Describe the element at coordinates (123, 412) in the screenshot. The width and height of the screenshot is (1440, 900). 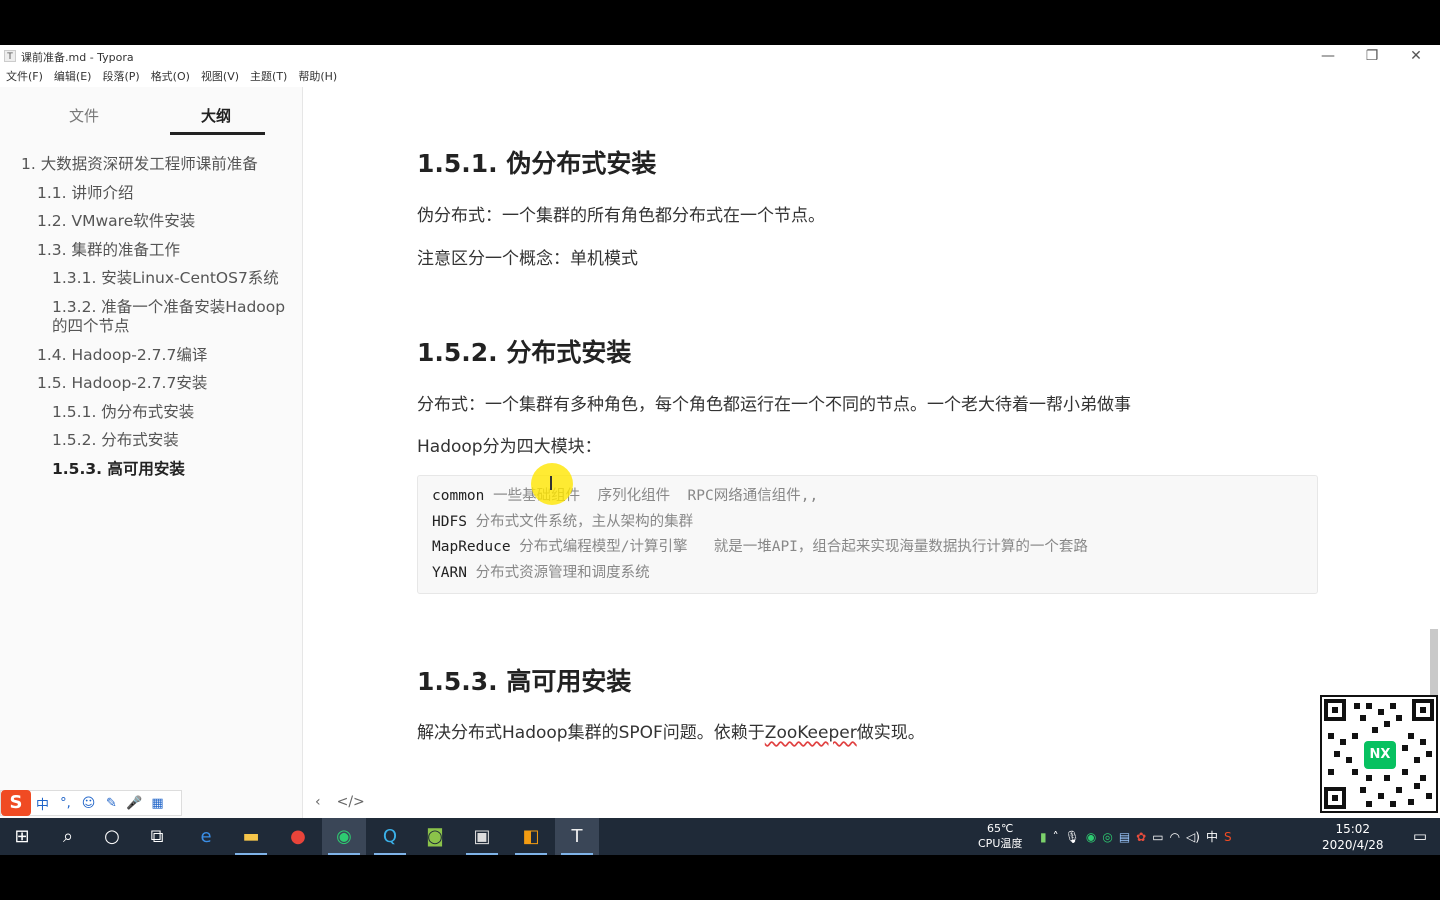
I see `outline-item: 1.5.1. 伪分布式安装` at that location.